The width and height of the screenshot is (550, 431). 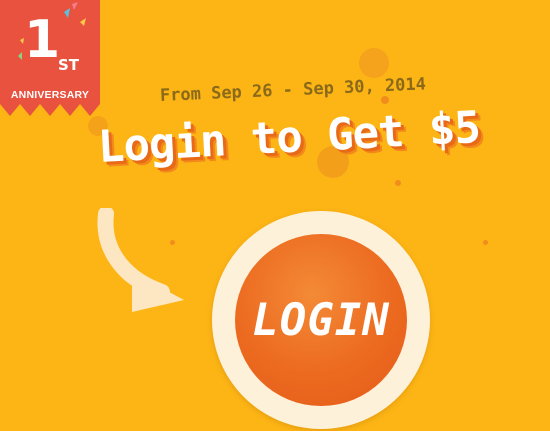 I want to click on login-button: LOGIN, so click(x=321, y=320).